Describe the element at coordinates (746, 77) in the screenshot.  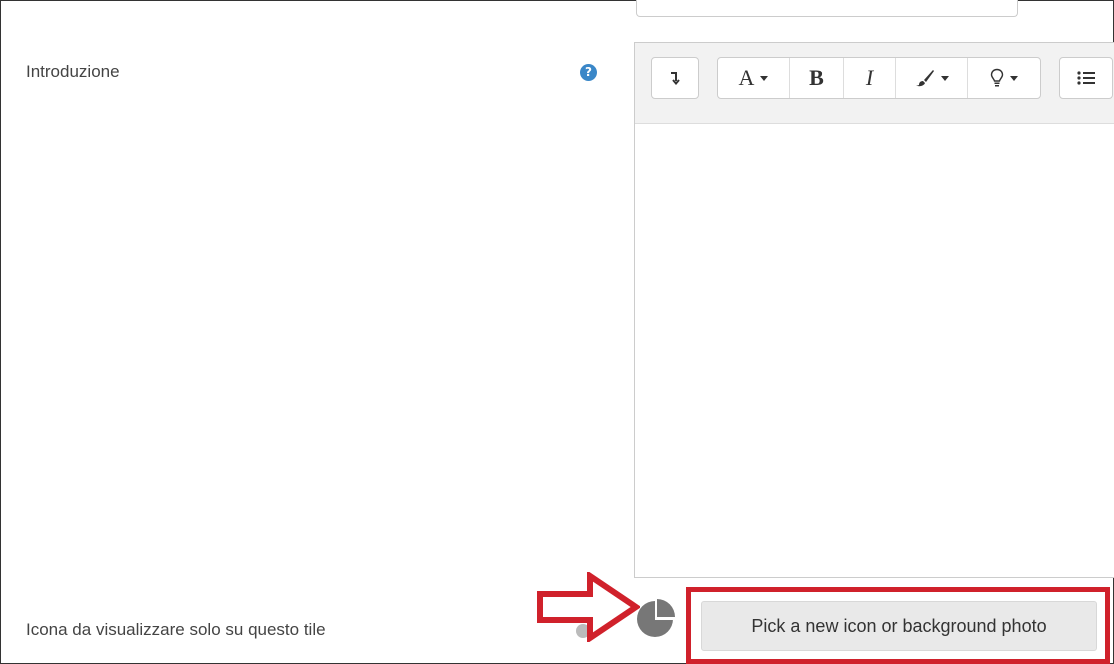
I see `font-style-glyph: A` at that location.